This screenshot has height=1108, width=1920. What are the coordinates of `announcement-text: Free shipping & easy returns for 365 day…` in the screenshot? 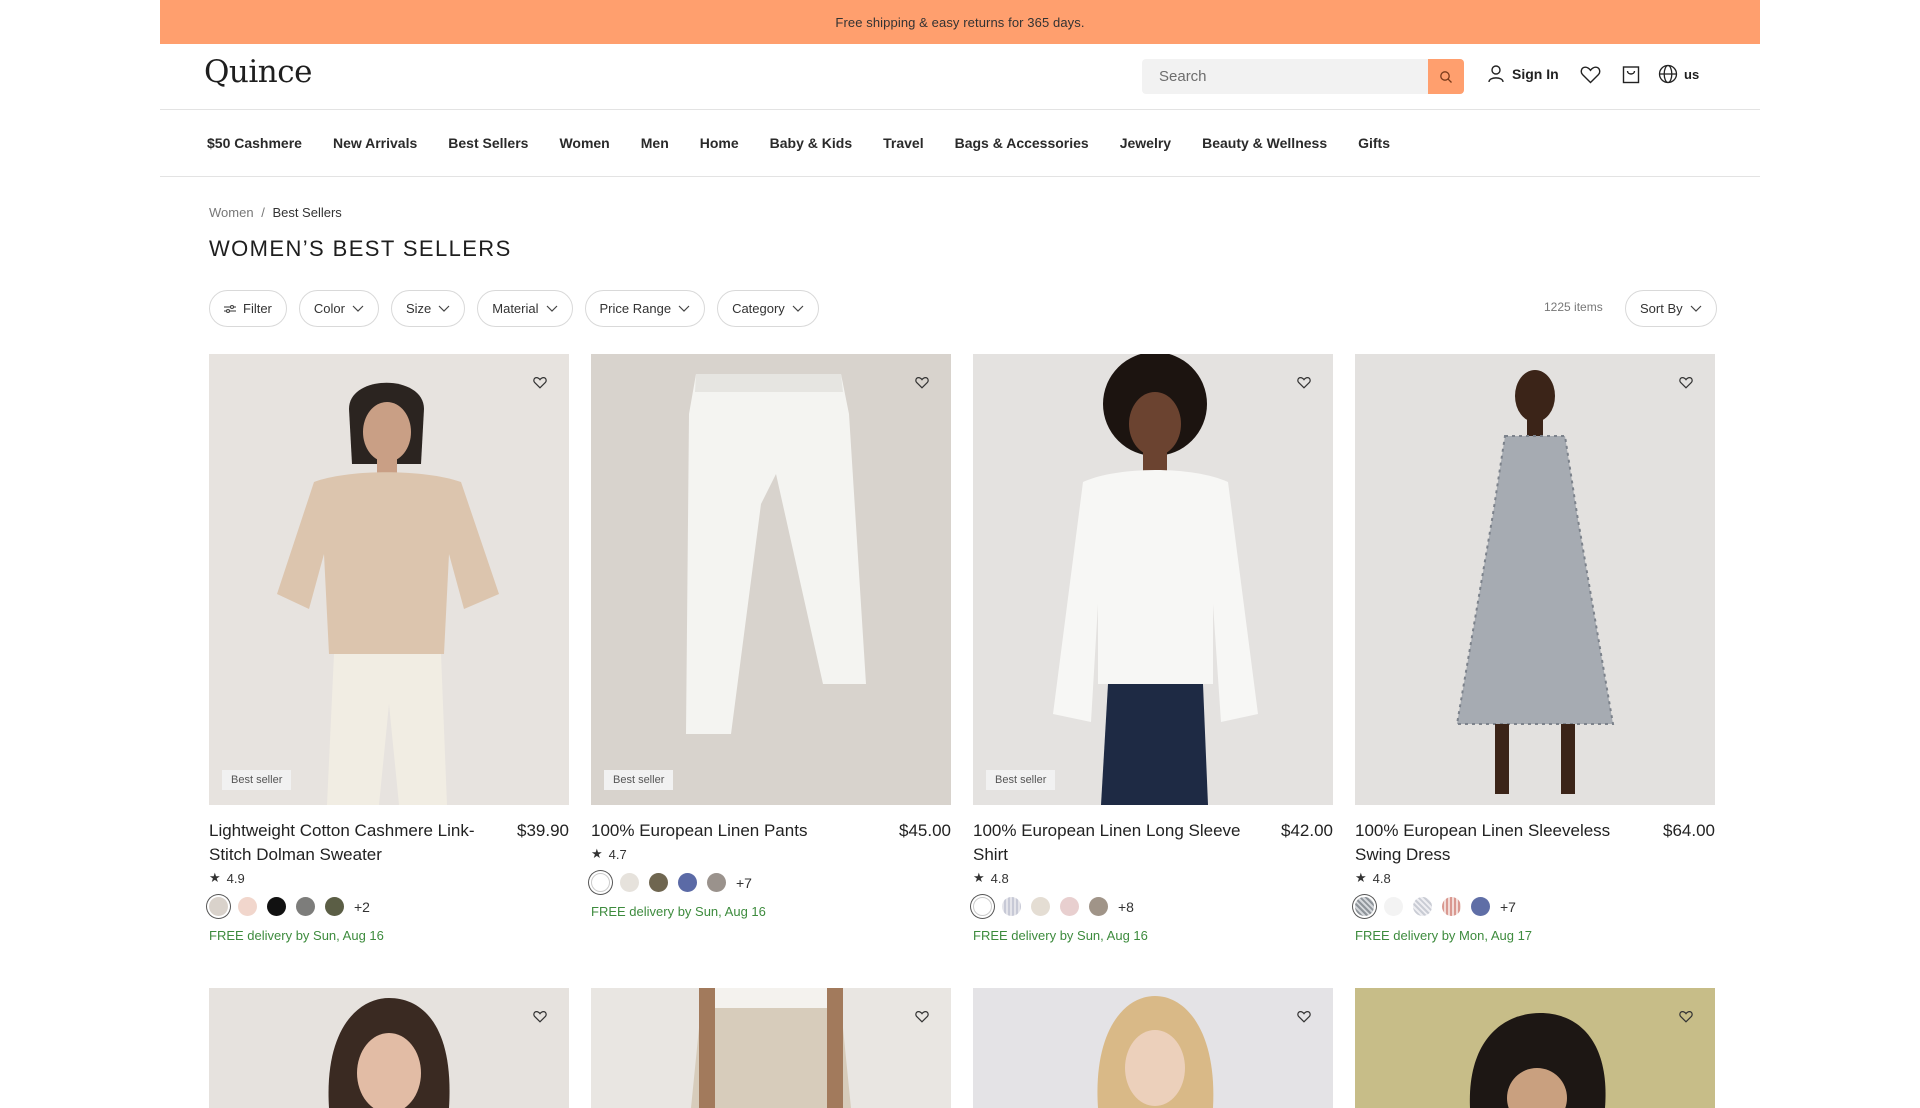 It's located at (960, 22).